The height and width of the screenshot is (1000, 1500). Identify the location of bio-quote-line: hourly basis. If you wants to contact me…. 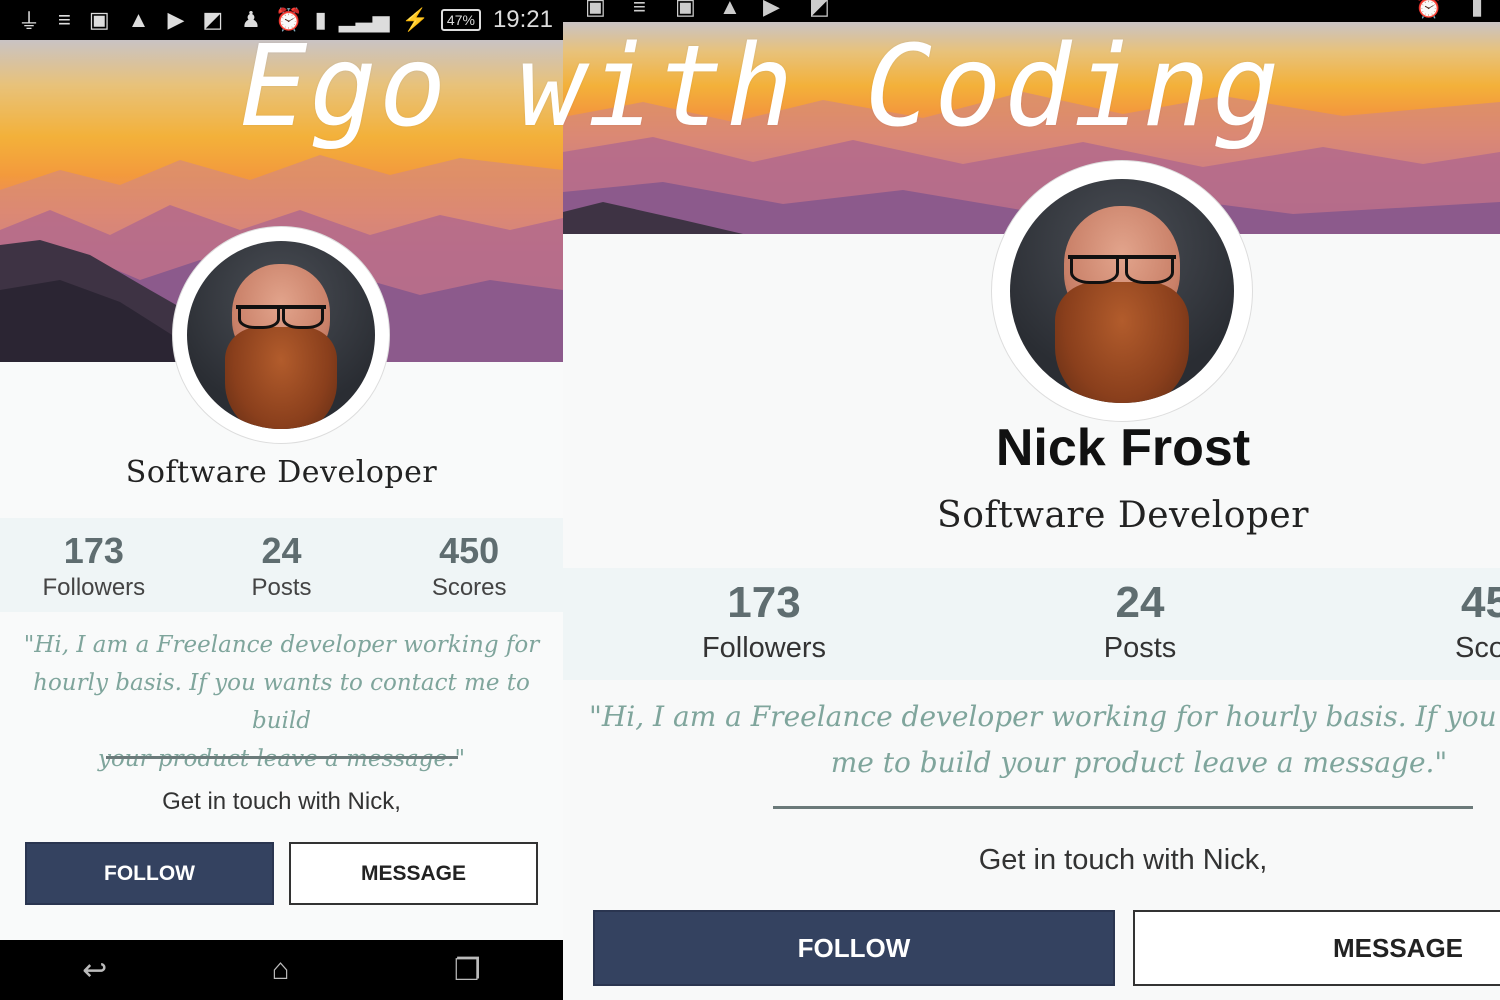
(281, 702).